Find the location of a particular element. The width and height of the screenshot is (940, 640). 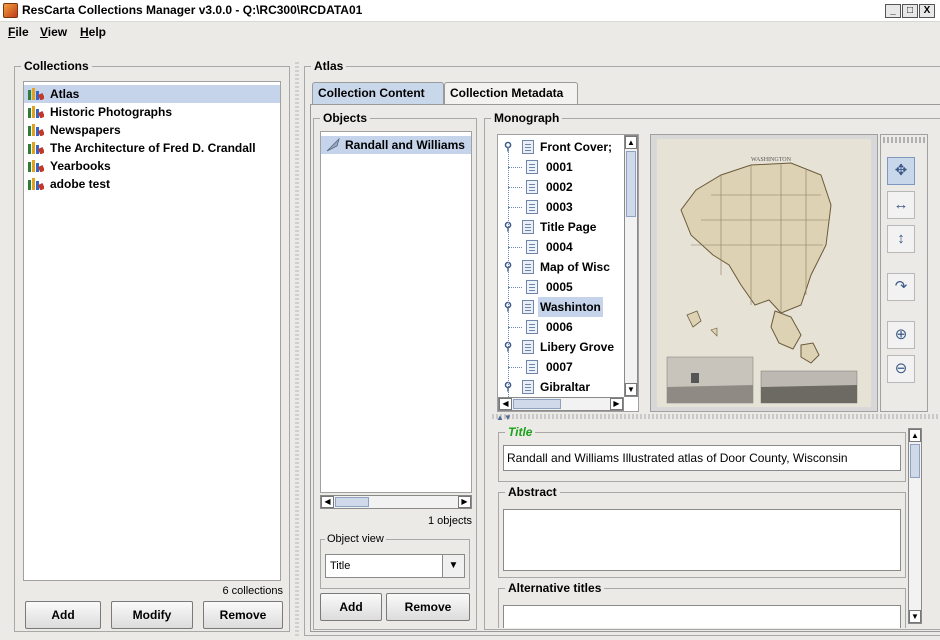

collection-item-adobe-test: adobe test is located at coordinates (67, 184).